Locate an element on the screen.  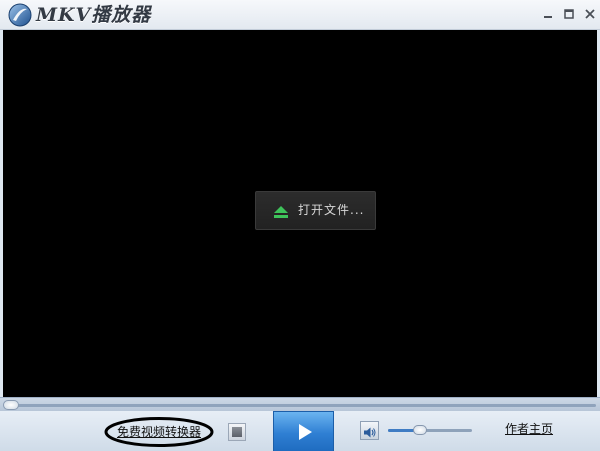
play-button is located at coordinates (303, 431).